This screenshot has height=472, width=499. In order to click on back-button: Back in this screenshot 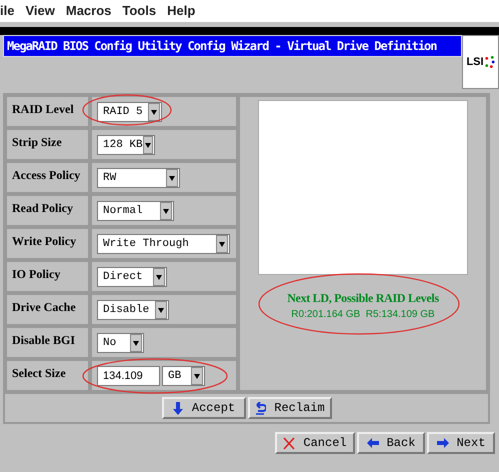, I will do `click(391, 443)`.